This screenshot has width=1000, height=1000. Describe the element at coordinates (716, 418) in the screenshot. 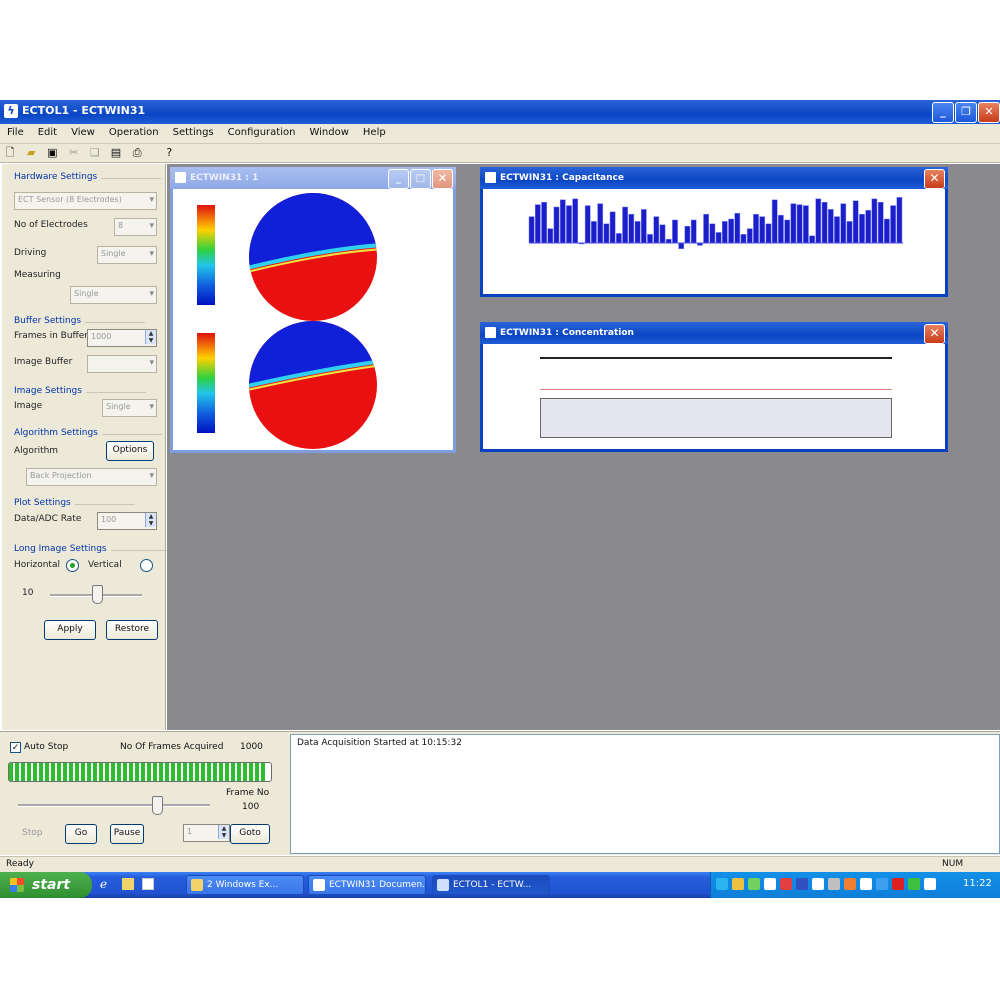

I see `concentration-plot` at that location.